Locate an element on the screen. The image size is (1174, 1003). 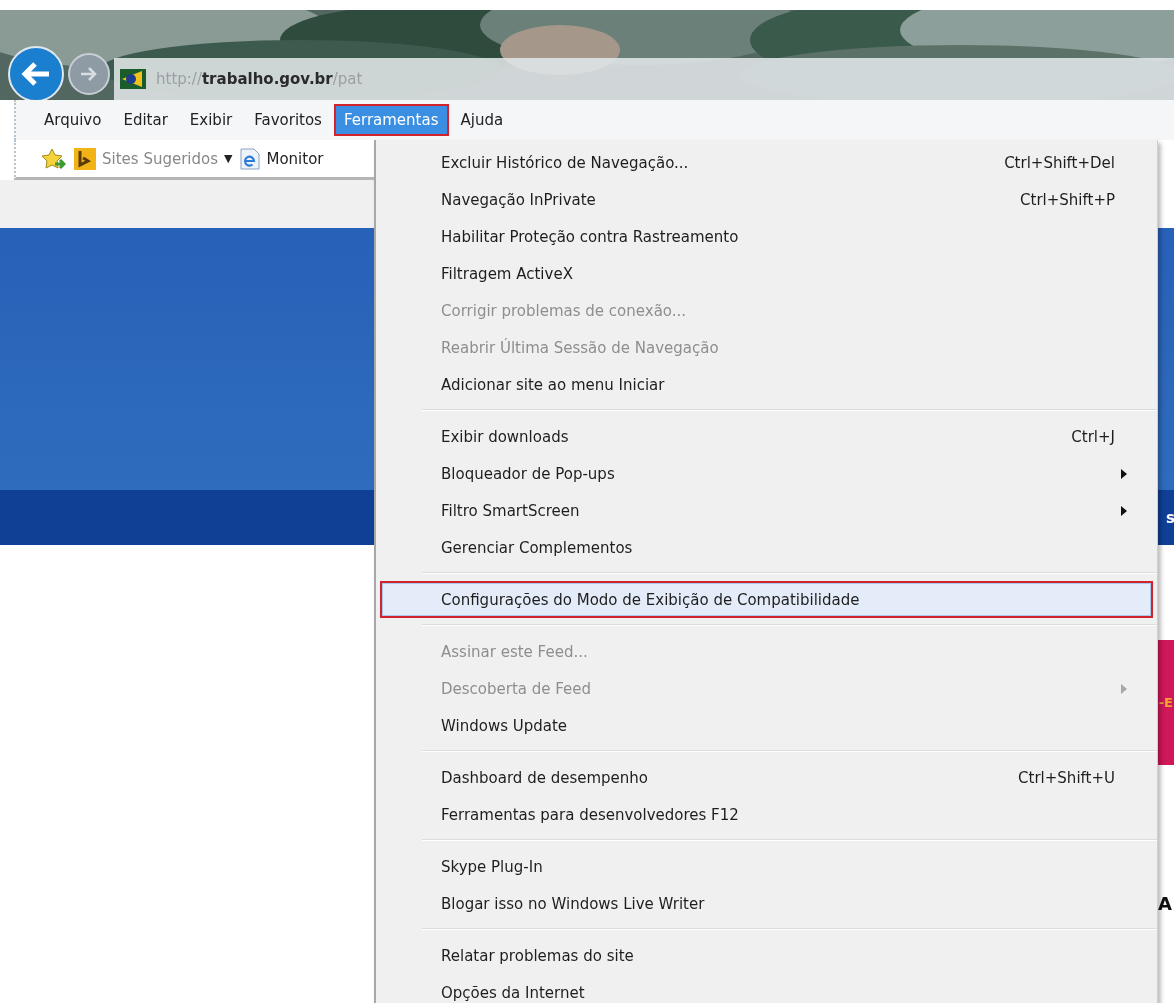
menu-item-label: Filtragem ActiveX is located at coordinates (507, 273).